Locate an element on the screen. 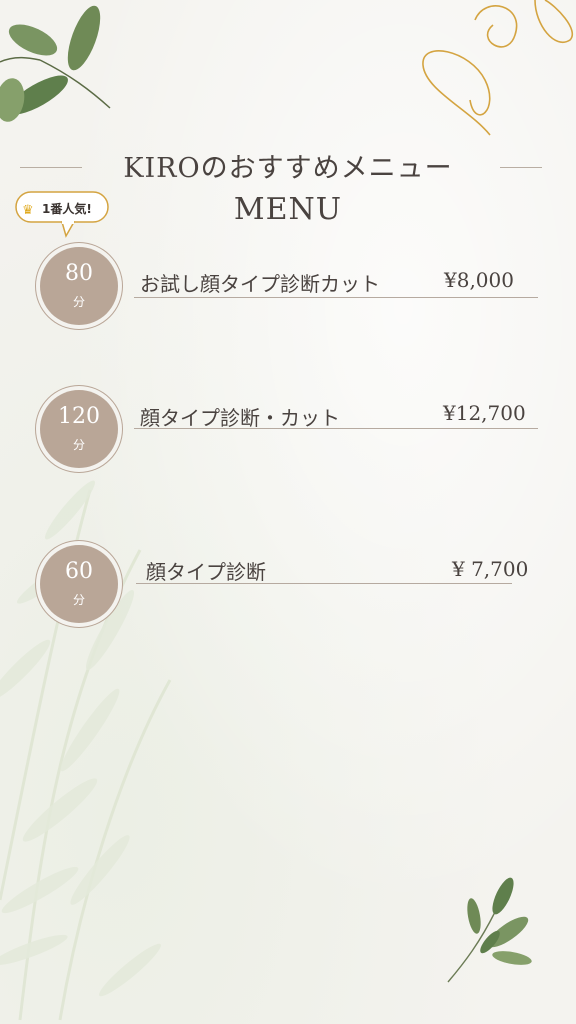  menu-title: KIROのおすすめメニュー is located at coordinates (288, 168).